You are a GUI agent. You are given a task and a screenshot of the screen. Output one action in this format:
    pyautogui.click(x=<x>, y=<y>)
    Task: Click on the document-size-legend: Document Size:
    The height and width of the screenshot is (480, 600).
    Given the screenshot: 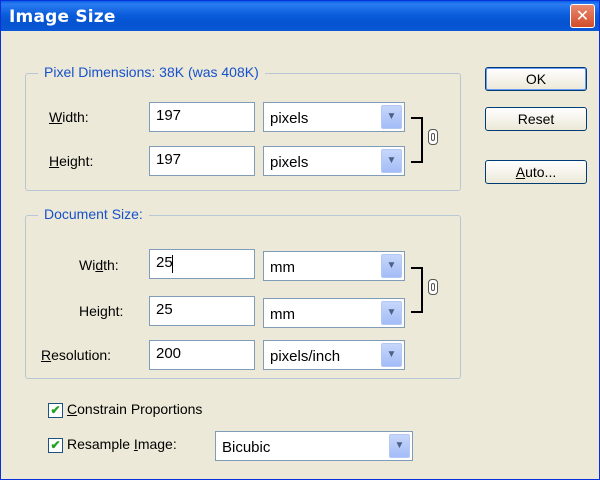 What is the action you would take?
    pyautogui.click(x=93, y=214)
    